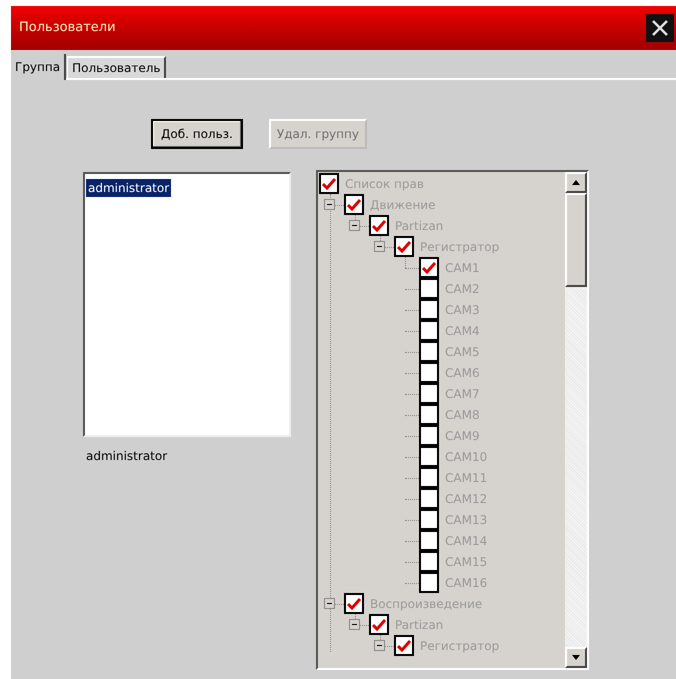 The image size is (676, 679). Describe the element at coordinates (466, 519) in the screenshot. I see `tree-item-label: CAM13` at that location.